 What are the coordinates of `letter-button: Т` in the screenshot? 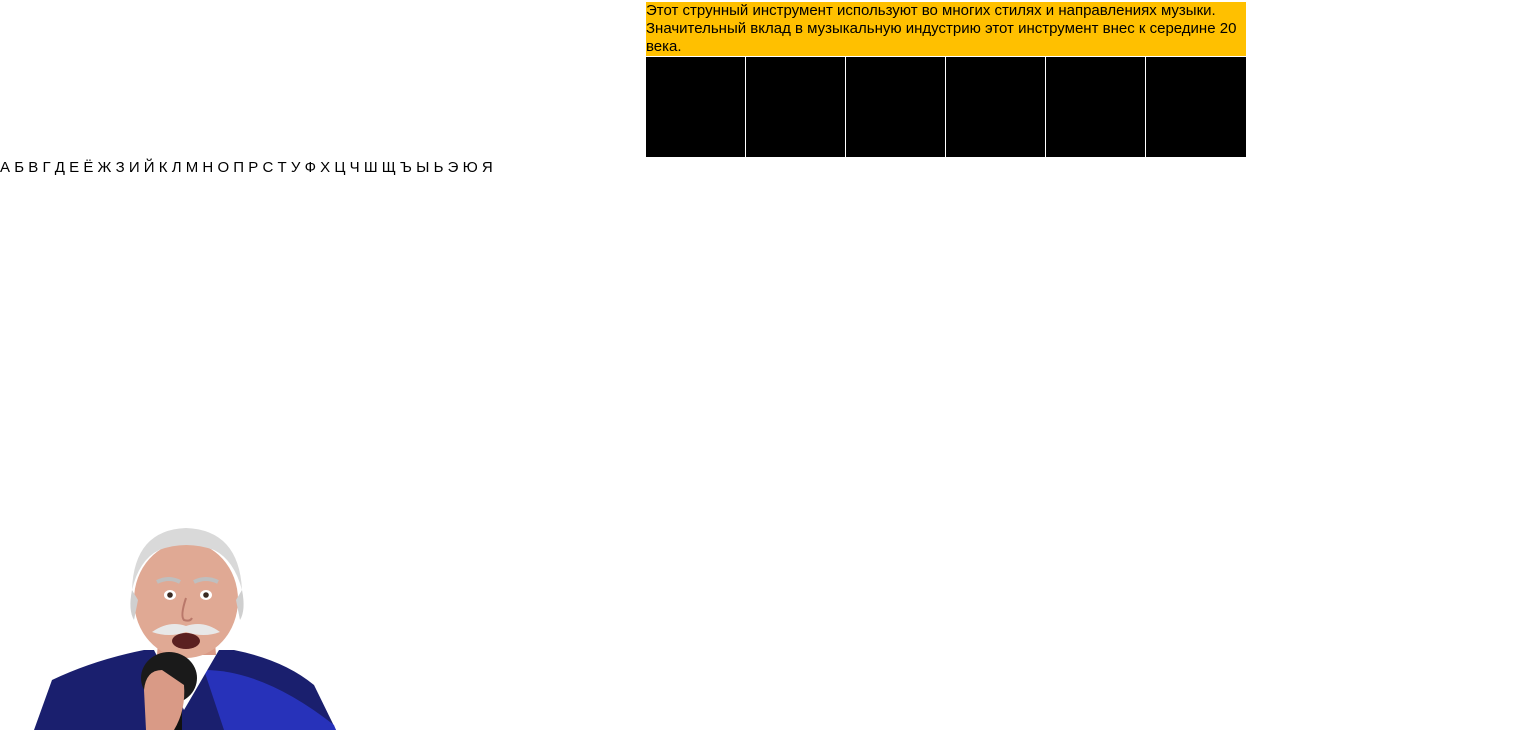 It's located at (282, 167).